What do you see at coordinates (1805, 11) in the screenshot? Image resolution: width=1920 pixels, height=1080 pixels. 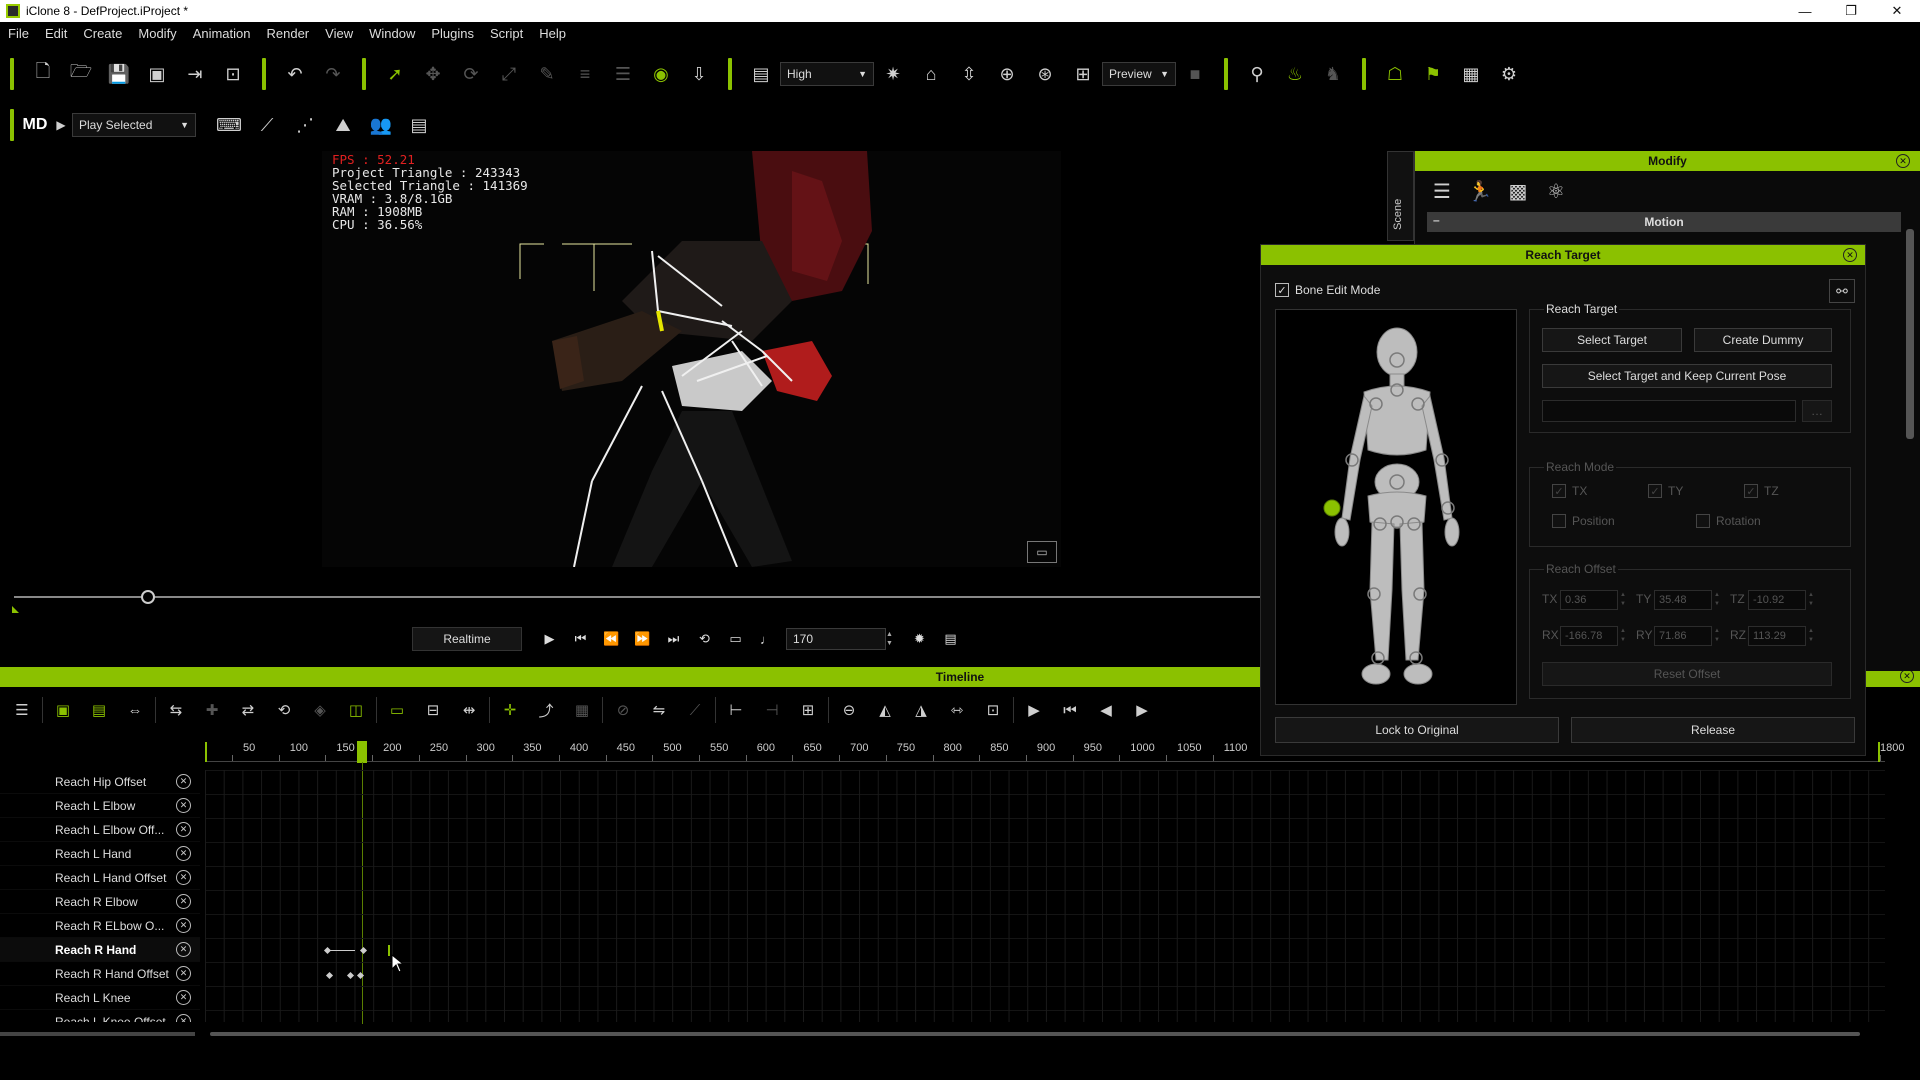 I see `minimize-button: —` at bounding box center [1805, 11].